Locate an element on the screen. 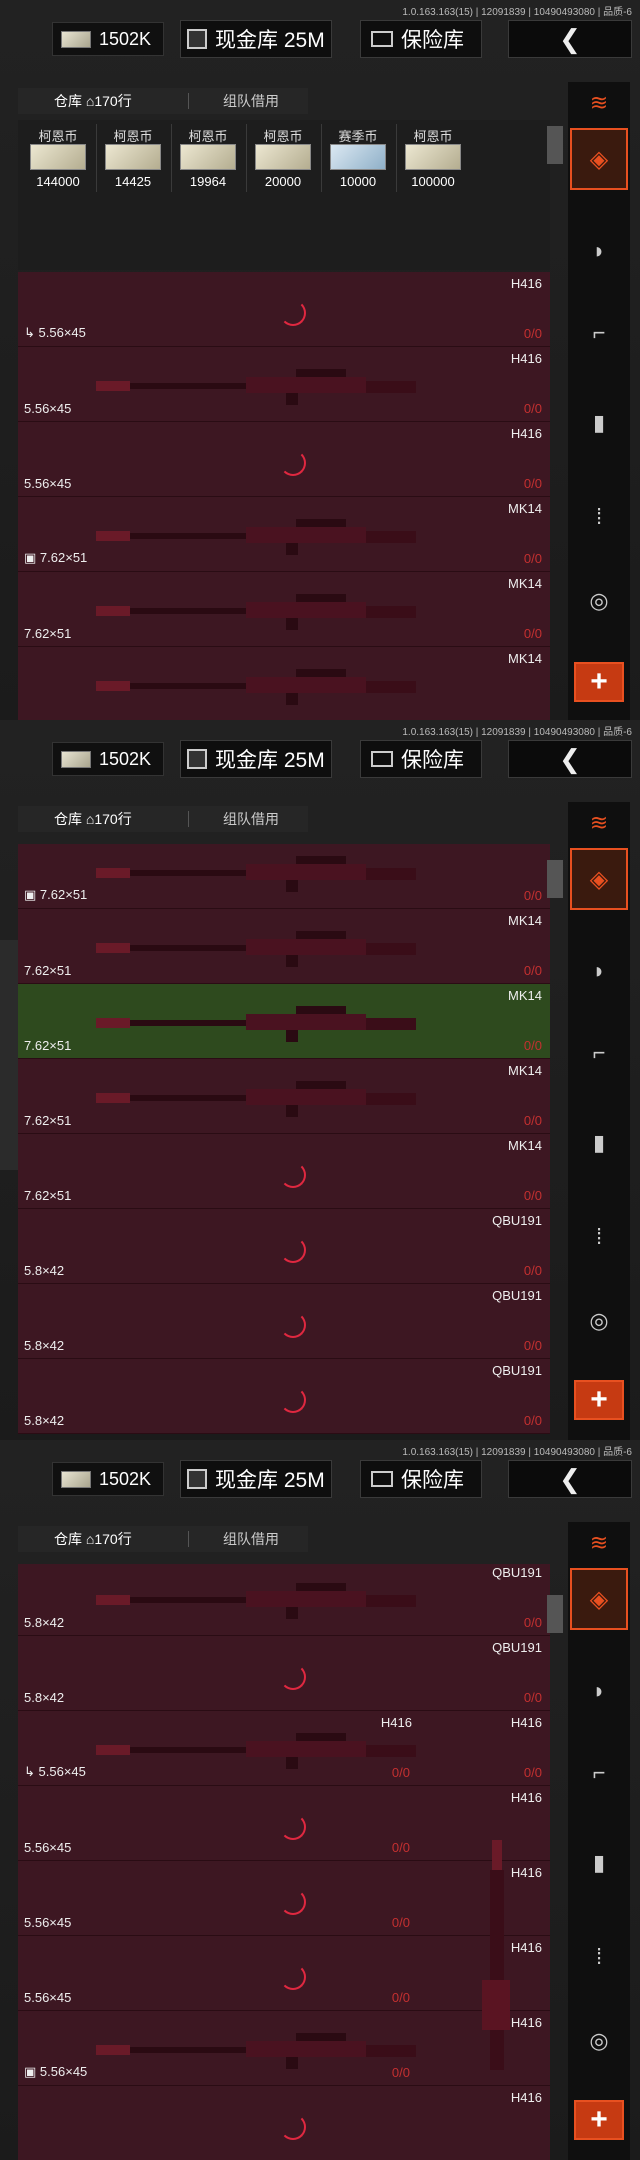 This screenshot has height=2160, width=640. currency-item: 柯恩币 144000 is located at coordinates (58, 158).